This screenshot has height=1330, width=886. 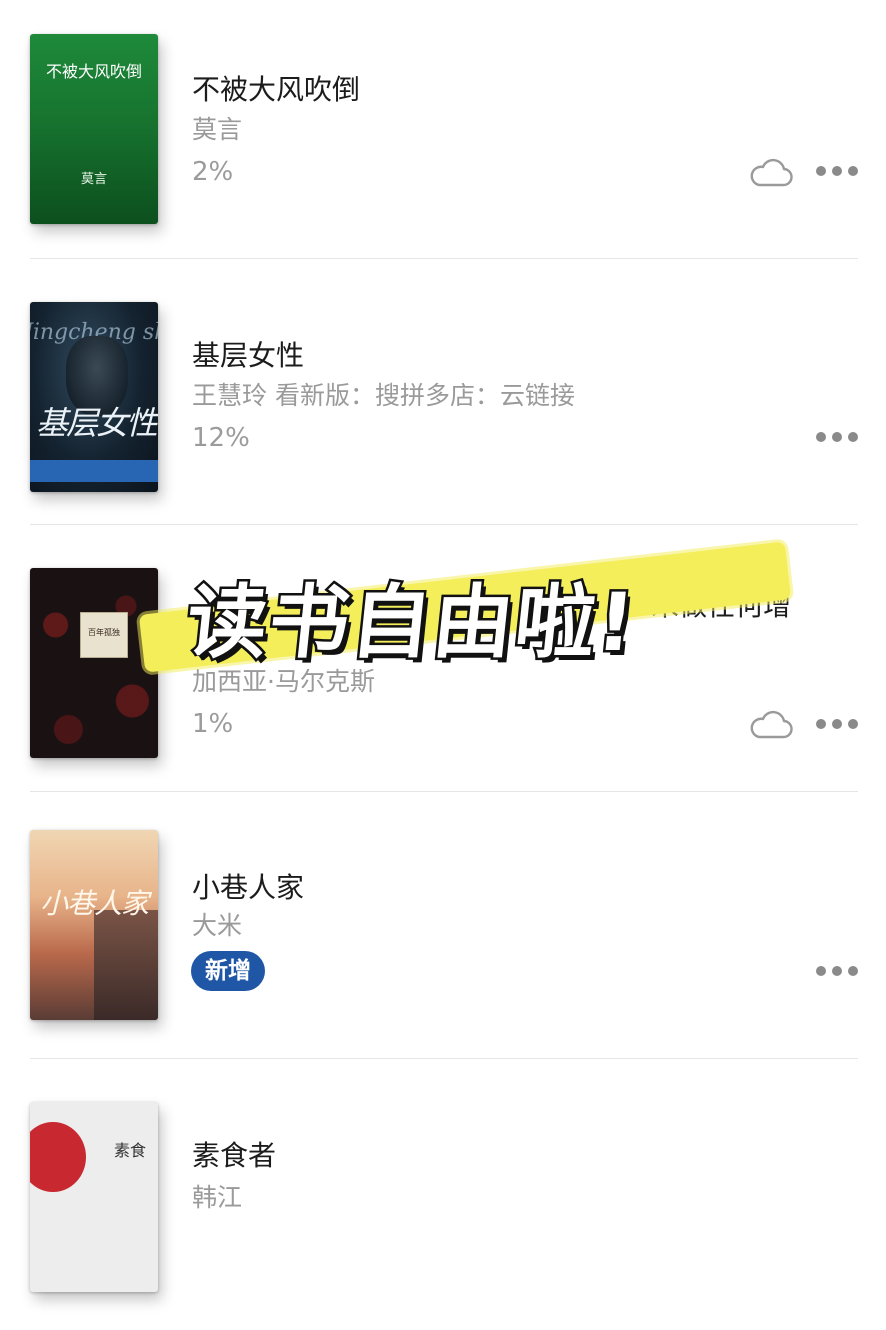 What do you see at coordinates (94, 471) in the screenshot?
I see `cover-band` at bounding box center [94, 471].